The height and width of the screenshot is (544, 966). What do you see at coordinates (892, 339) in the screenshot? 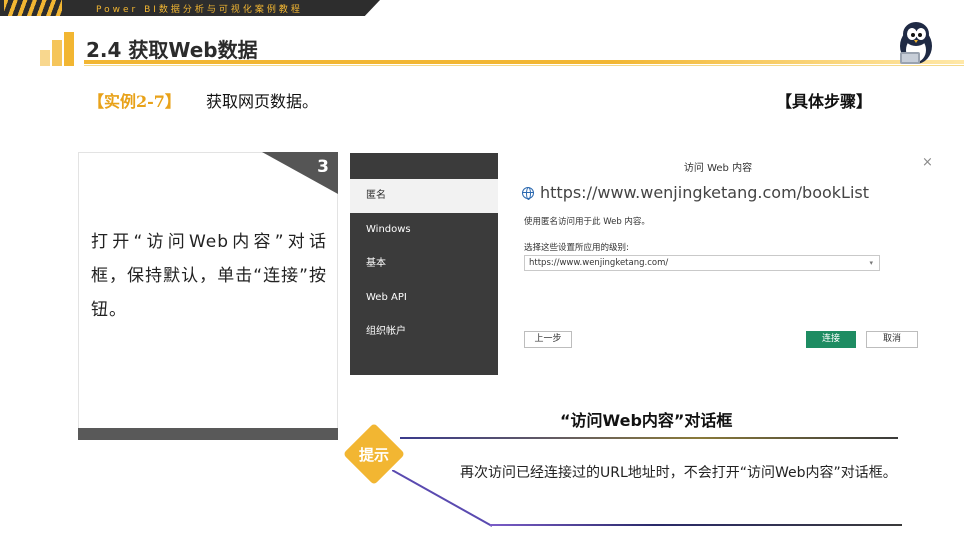
I see `cancel-button: 取消` at bounding box center [892, 339].